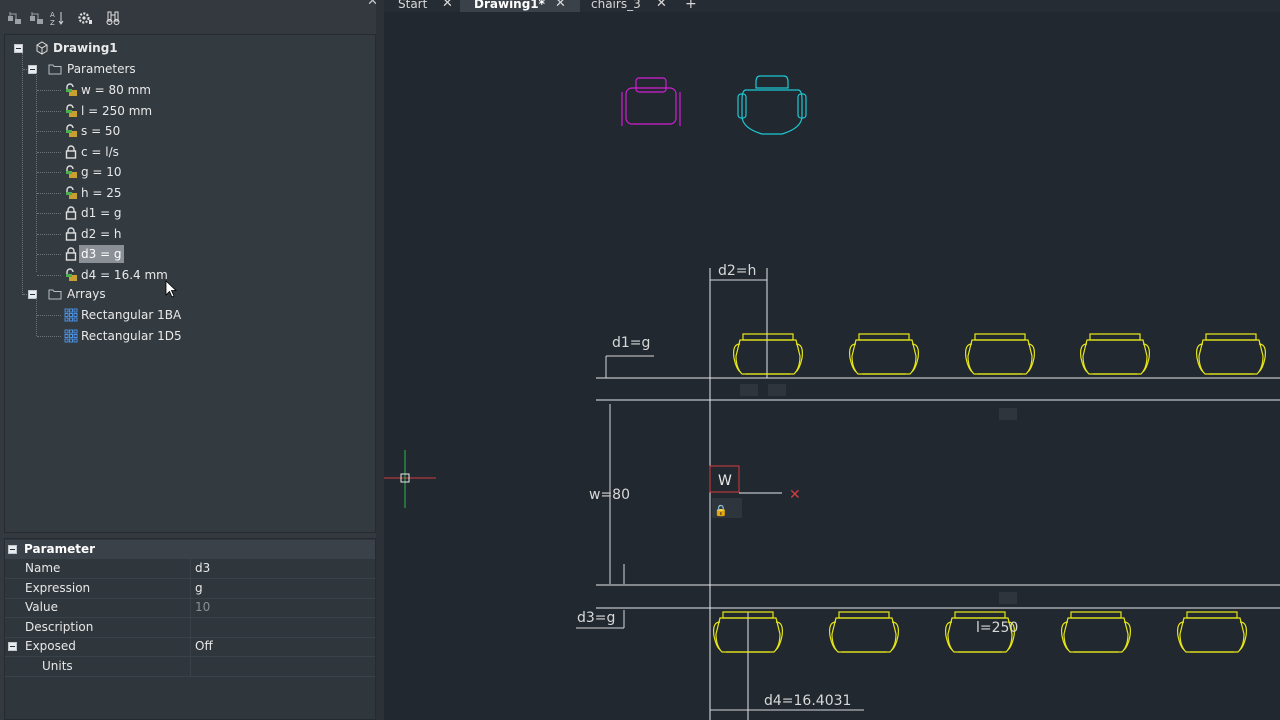  What do you see at coordinates (71, 315) in the screenshot?
I see `rectangular-array-icon` at bounding box center [71, 315].